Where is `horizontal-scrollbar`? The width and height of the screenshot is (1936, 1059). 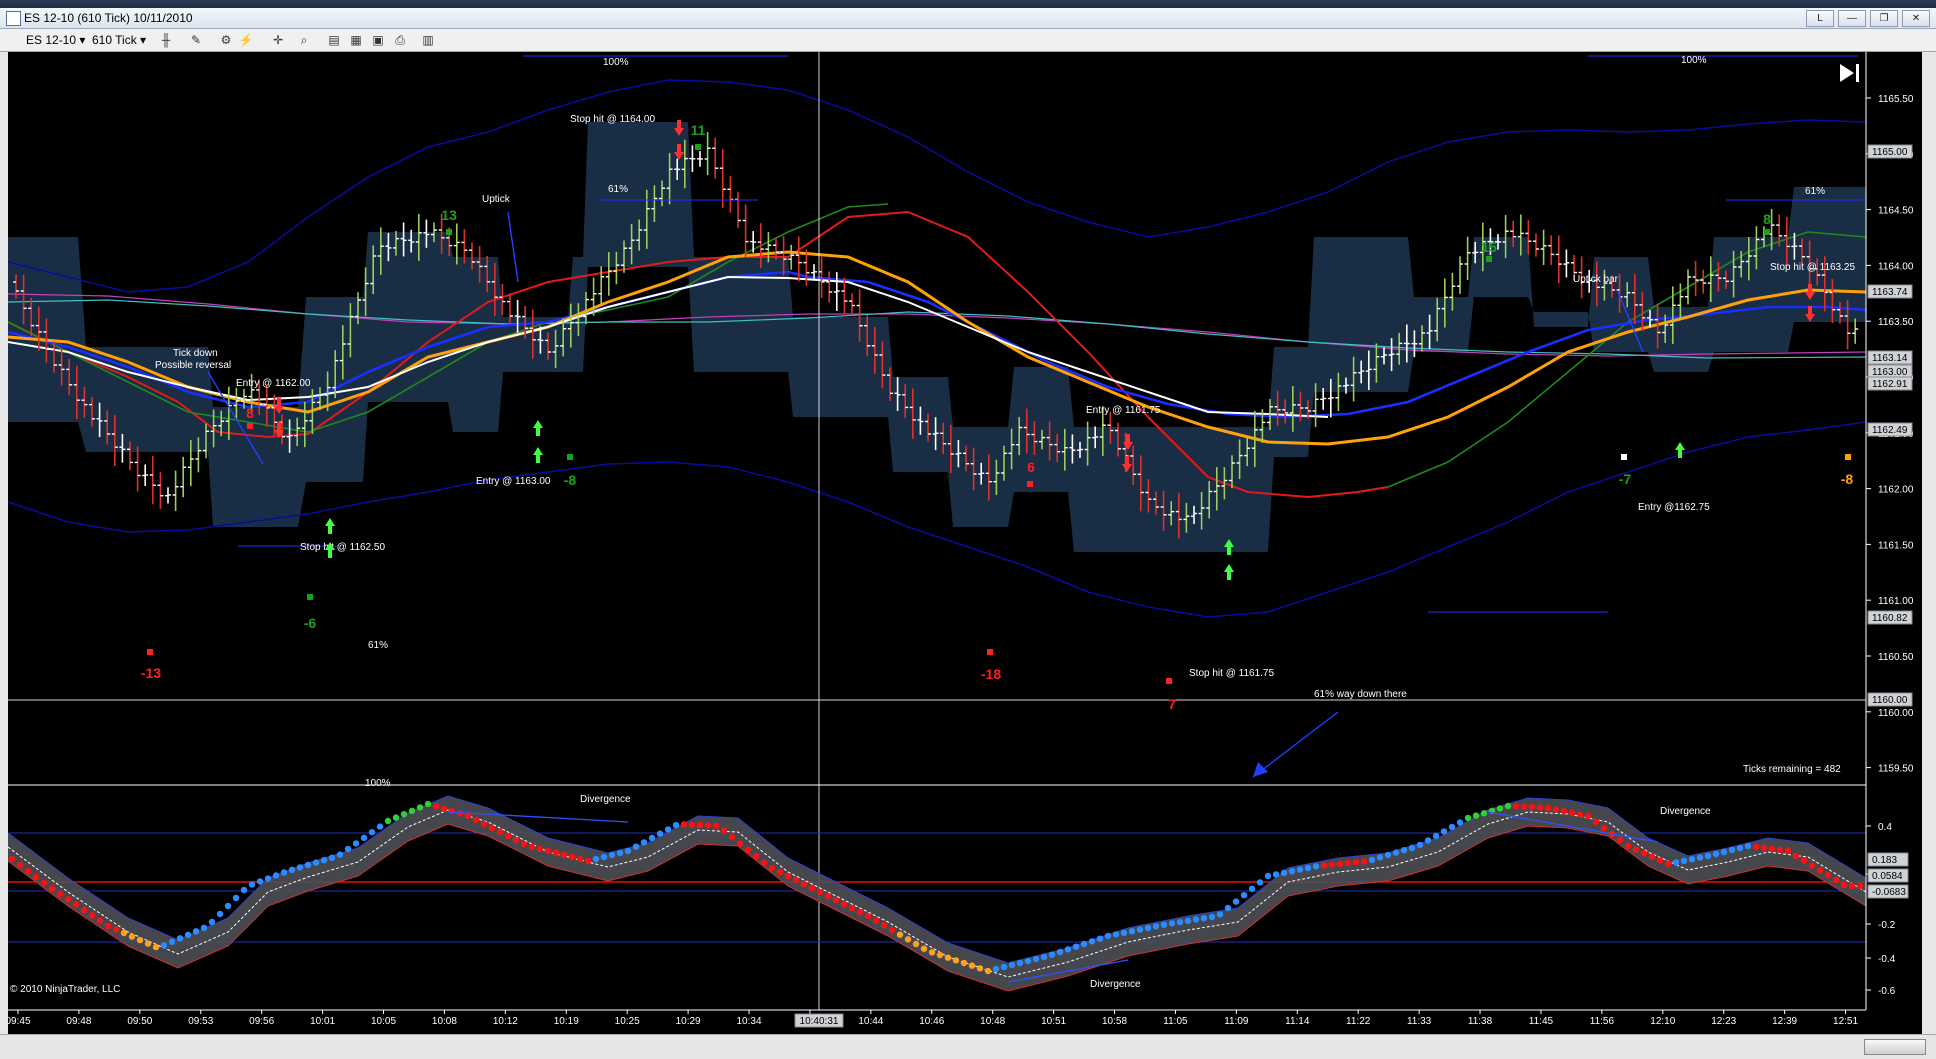
horizontal-scrollbar is located at coordinates (968, 1046).